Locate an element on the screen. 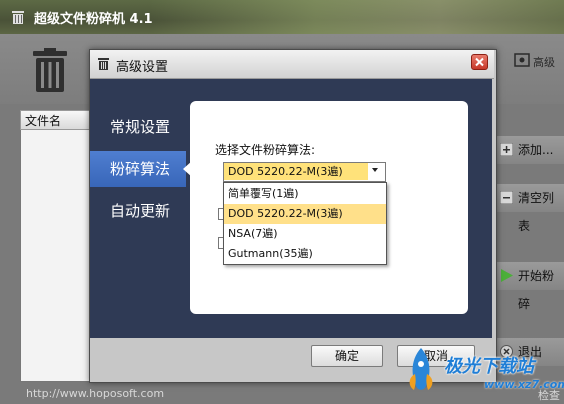  start-shred-button: 开始粉碎 is located at coordinates (530, 286).